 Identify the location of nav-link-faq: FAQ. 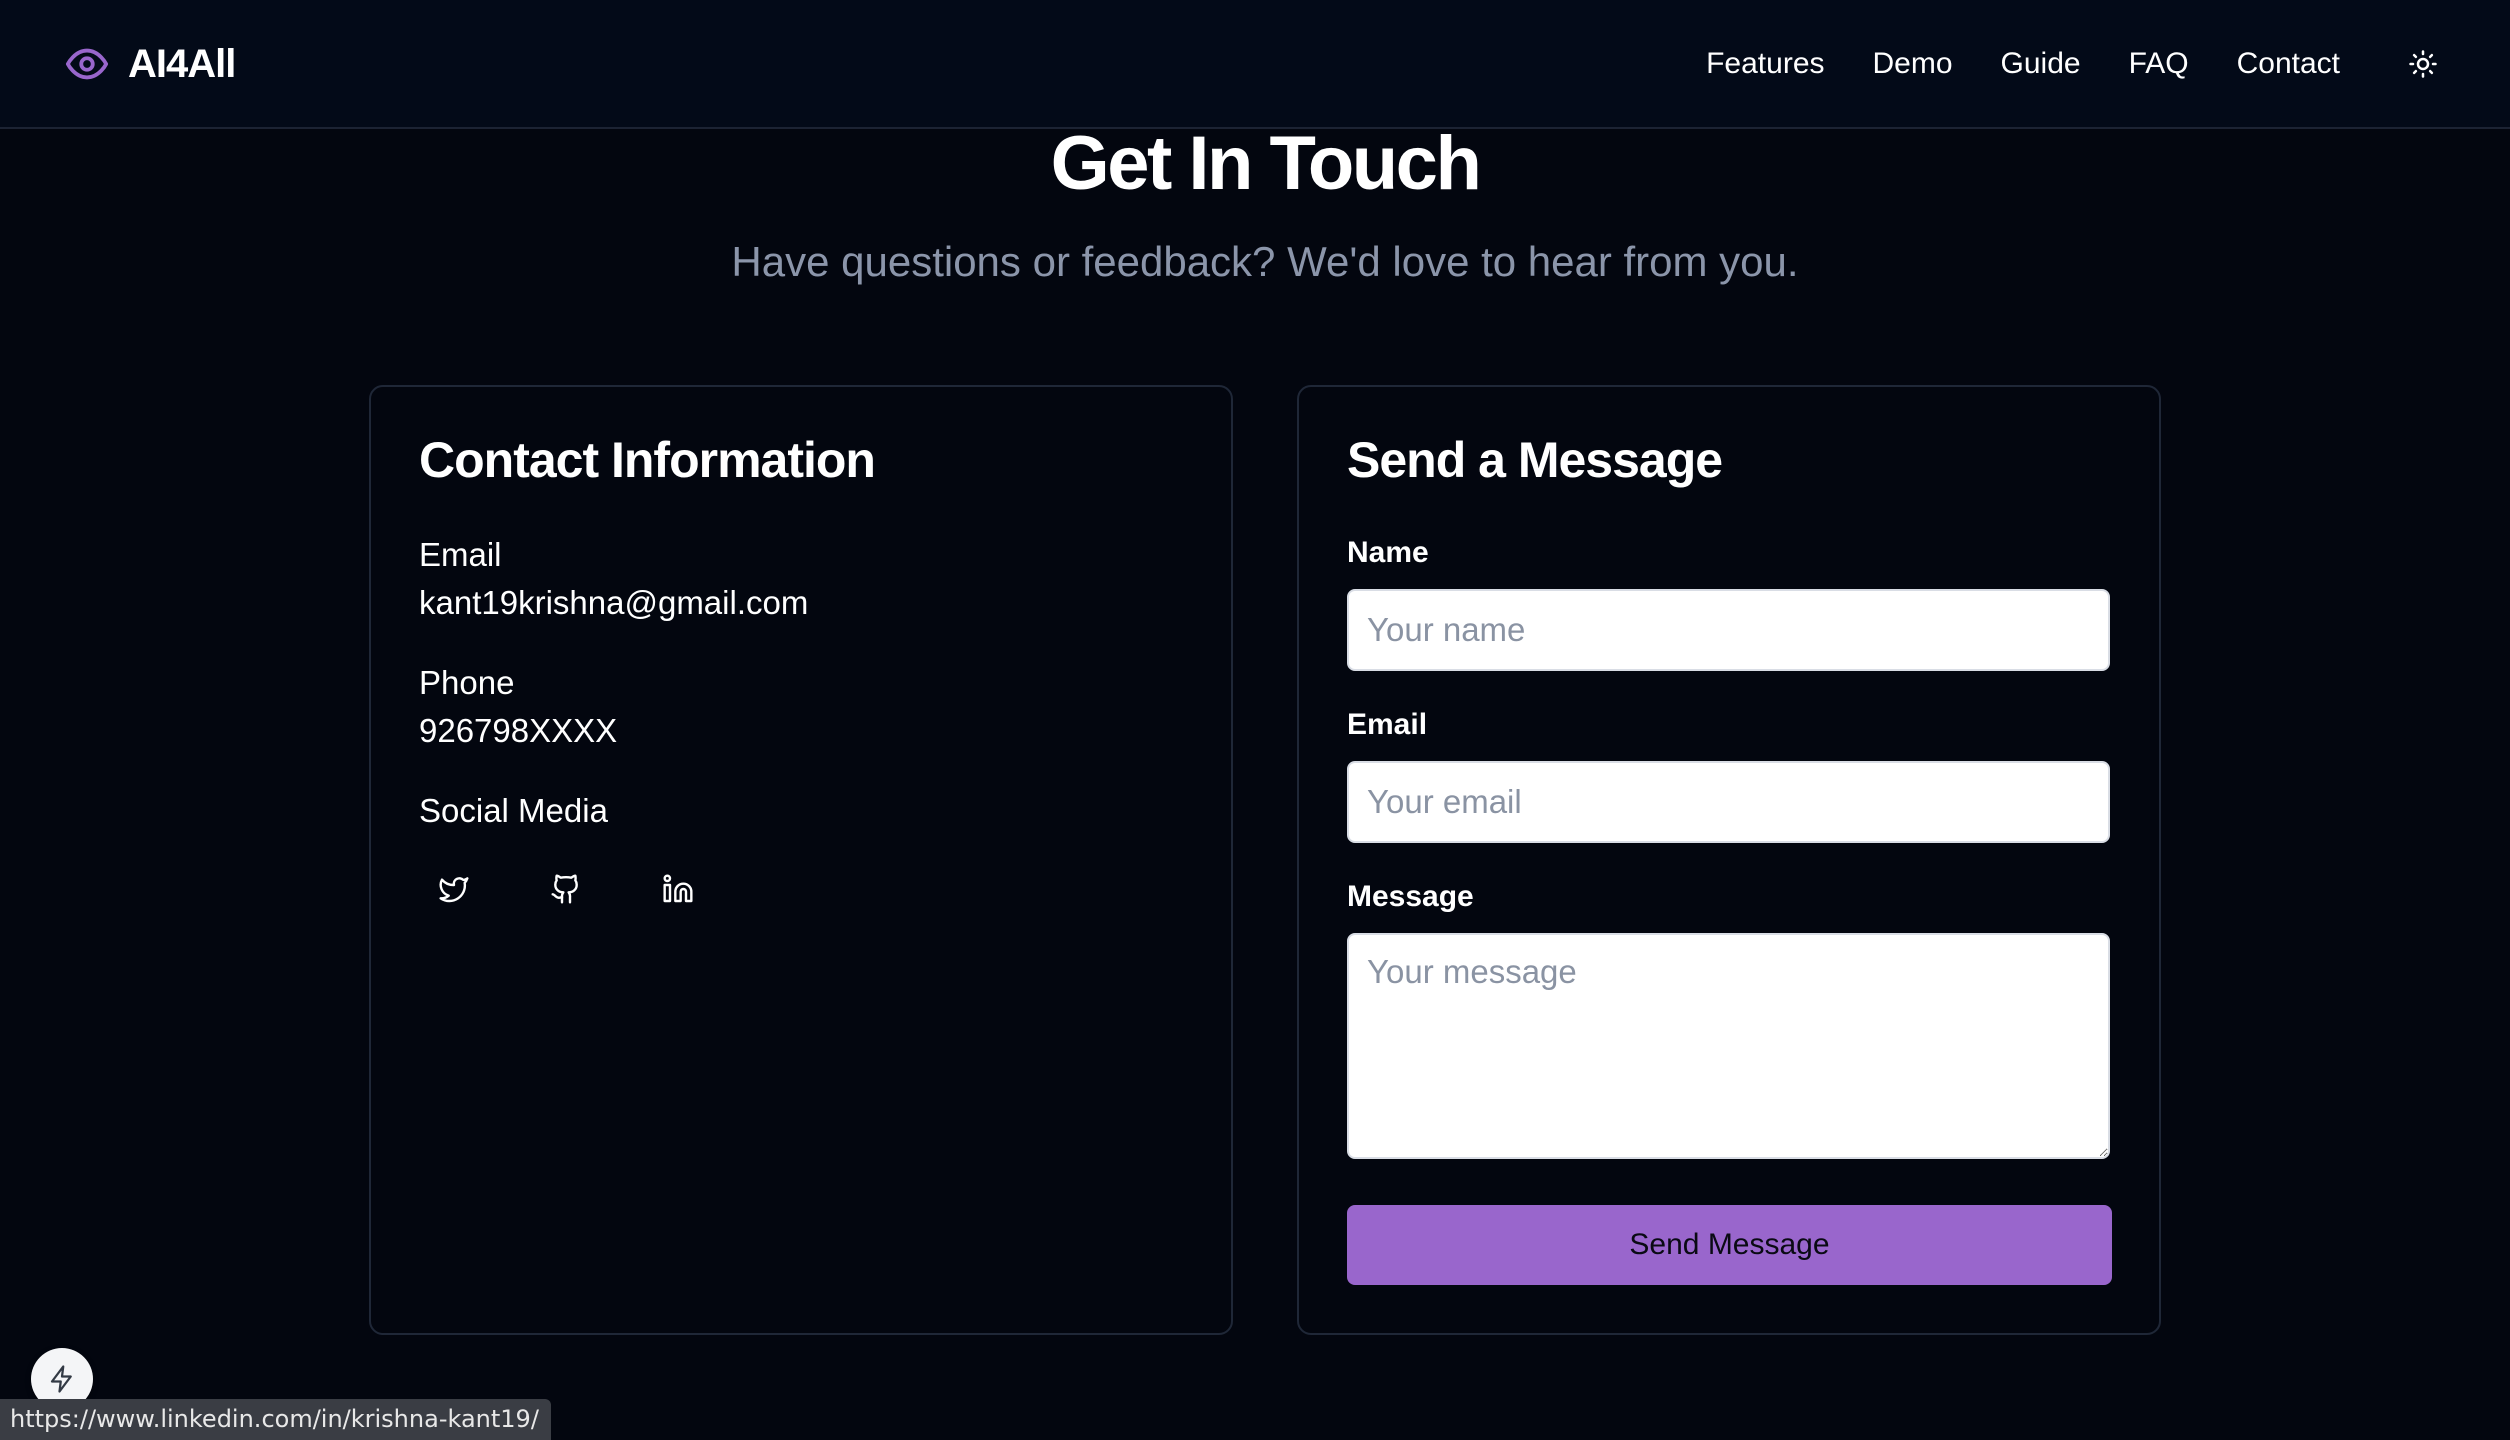
(2159, 64).